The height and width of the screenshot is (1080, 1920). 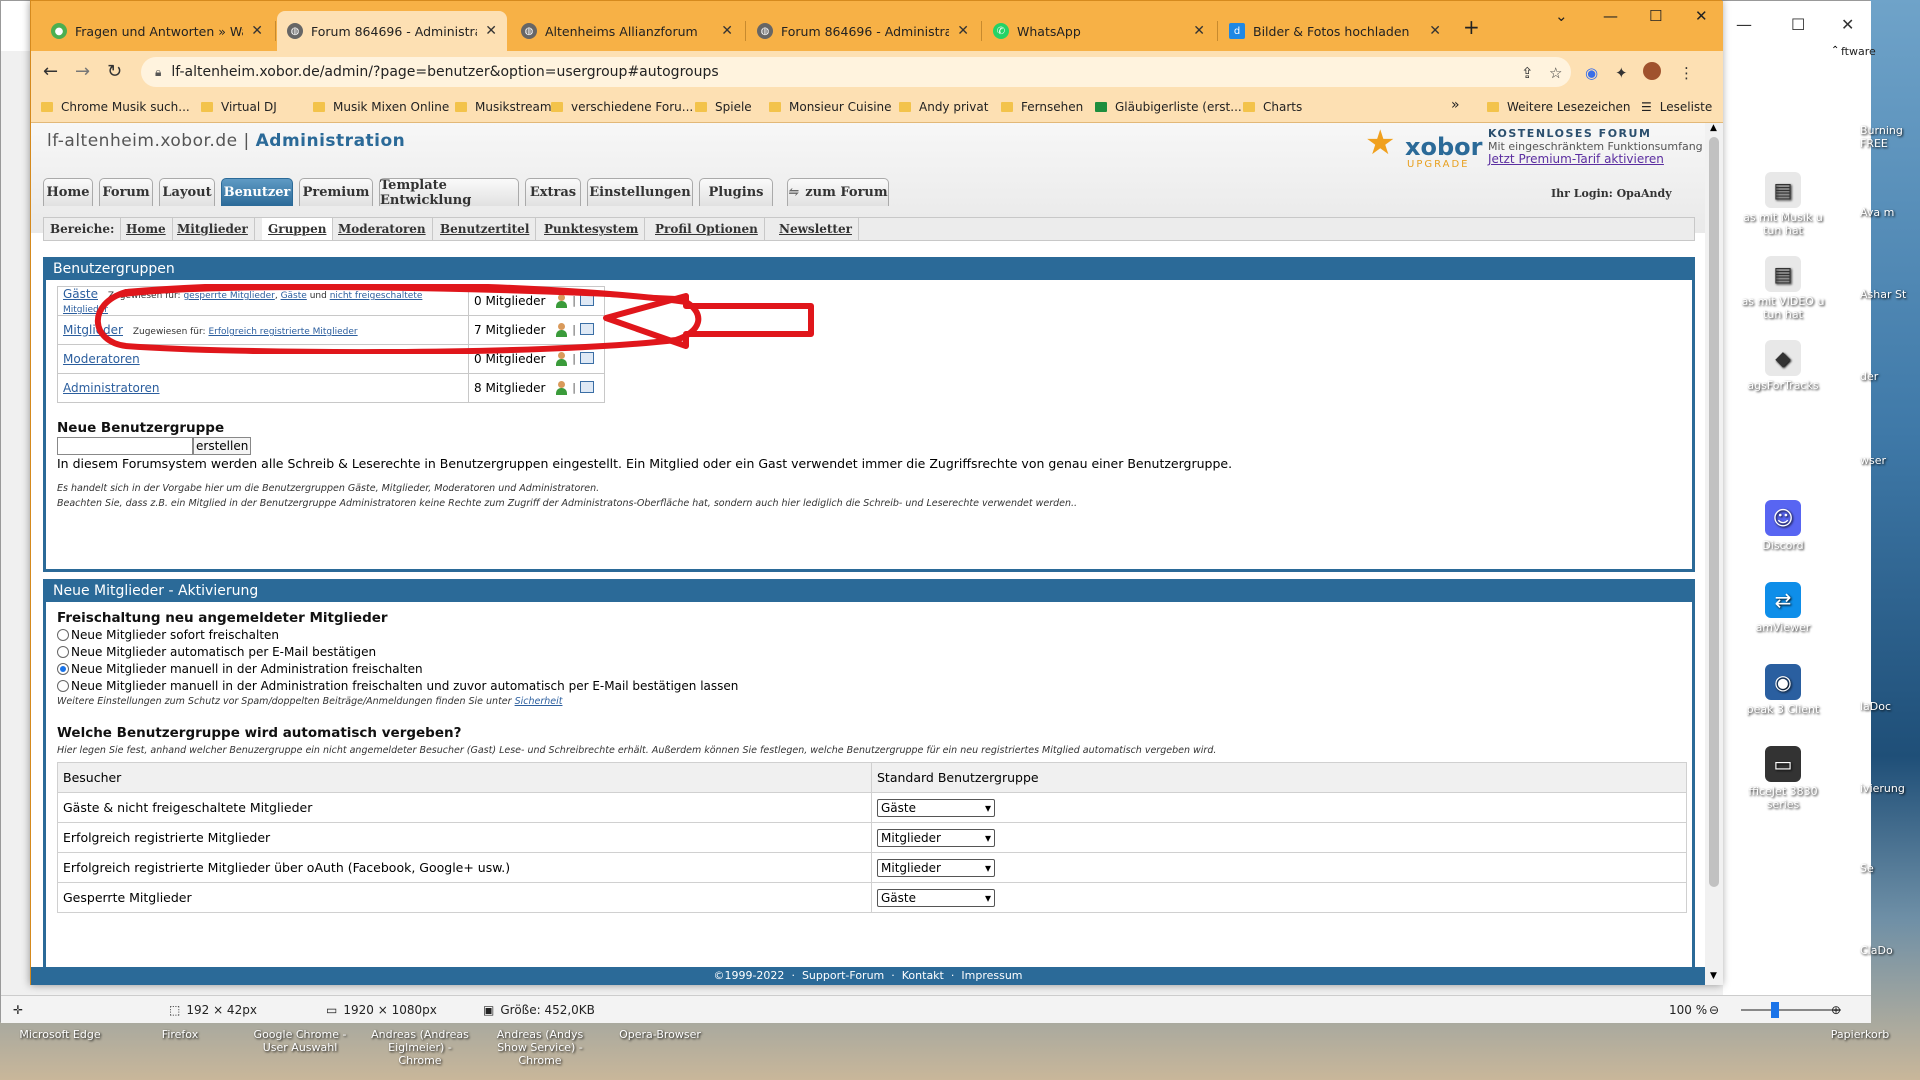 What do you see at coordinates (991, 975) in the screenshot?
I see `footer-link-impressum: Impressum` at bounding box center [991, 975].